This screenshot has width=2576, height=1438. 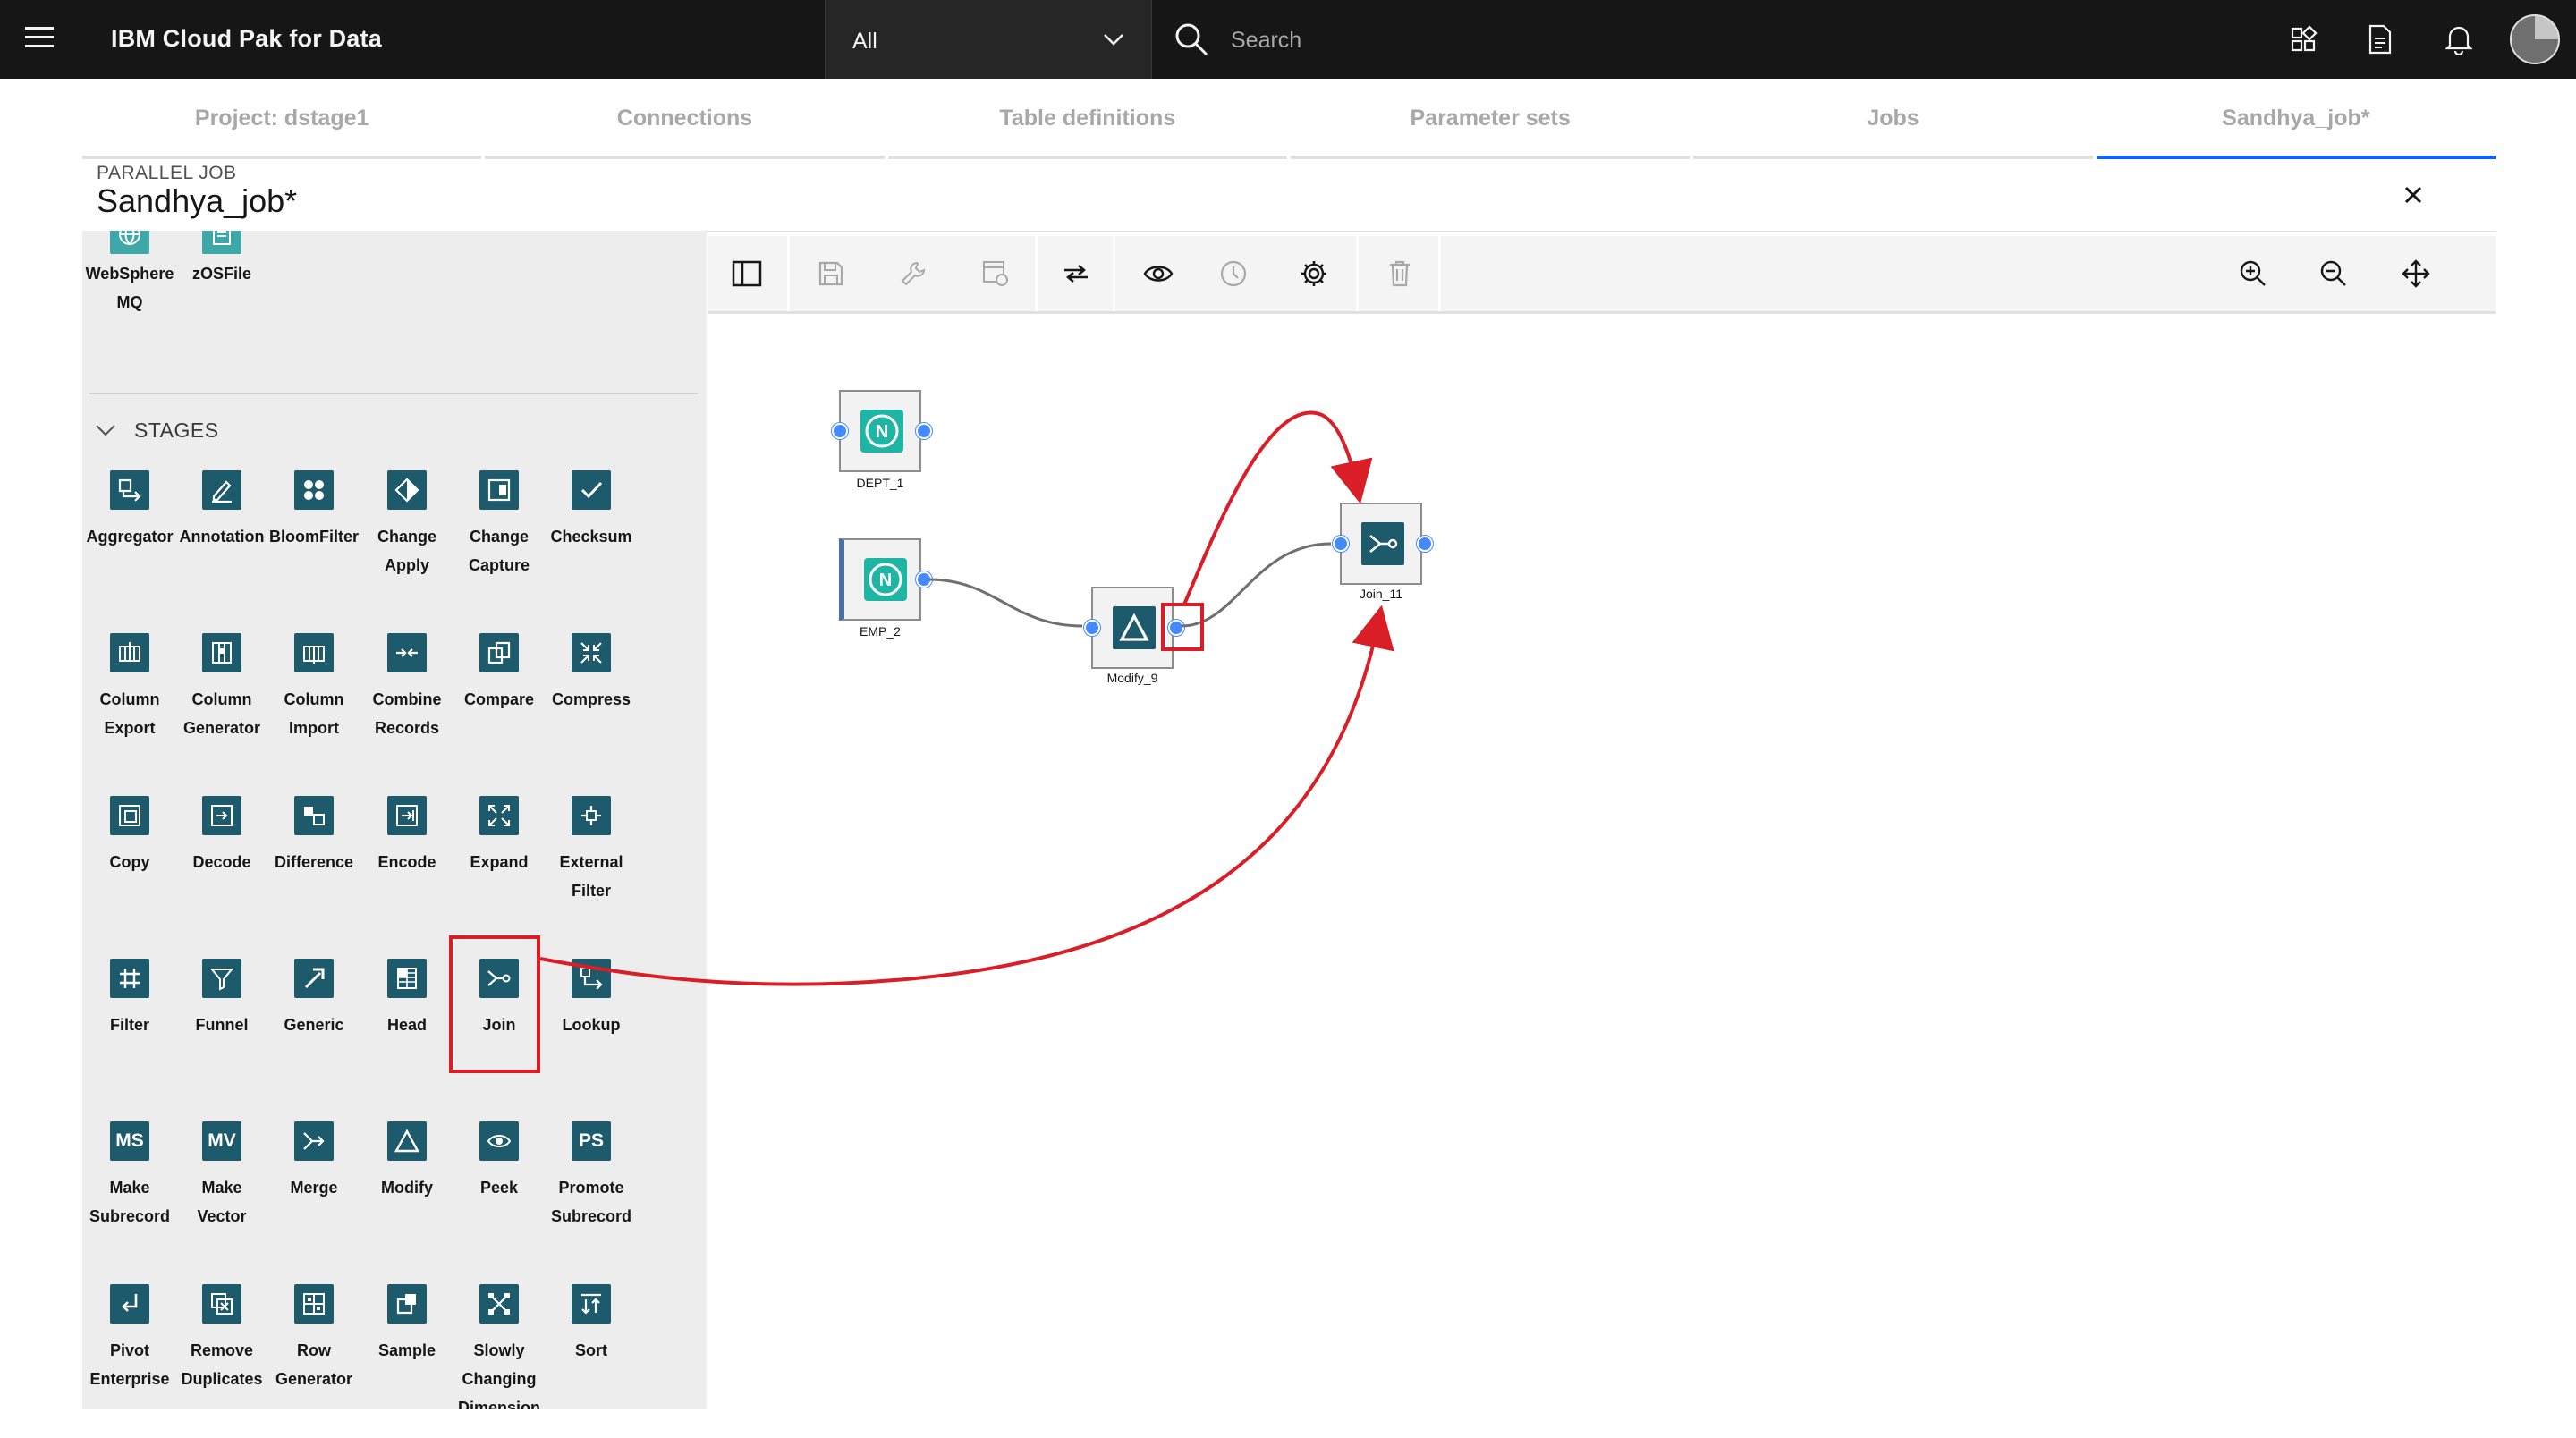 I want to click on funnel-icon, so click(x=222, y=978).